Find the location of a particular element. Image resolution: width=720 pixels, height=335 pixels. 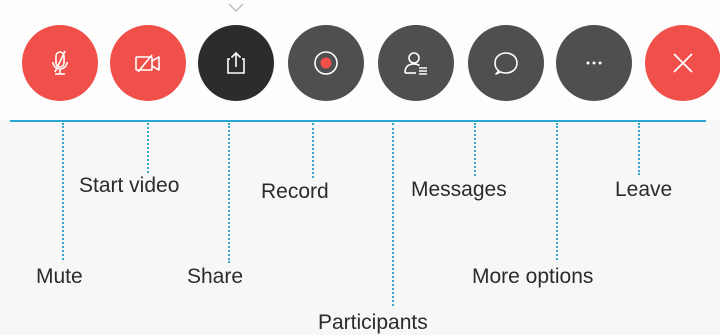

messages-button is located at coordinates (506, 63).